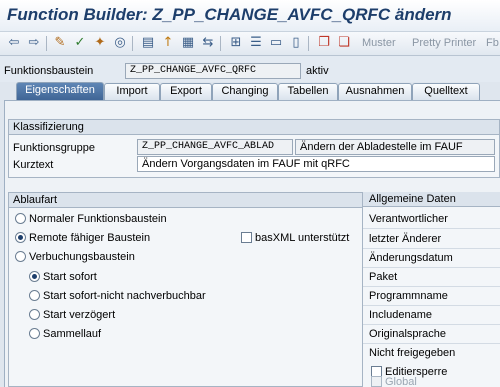 This screenshot has height=387, width=500. I want to click on pattern-icon: ▯, so click(296, 43).